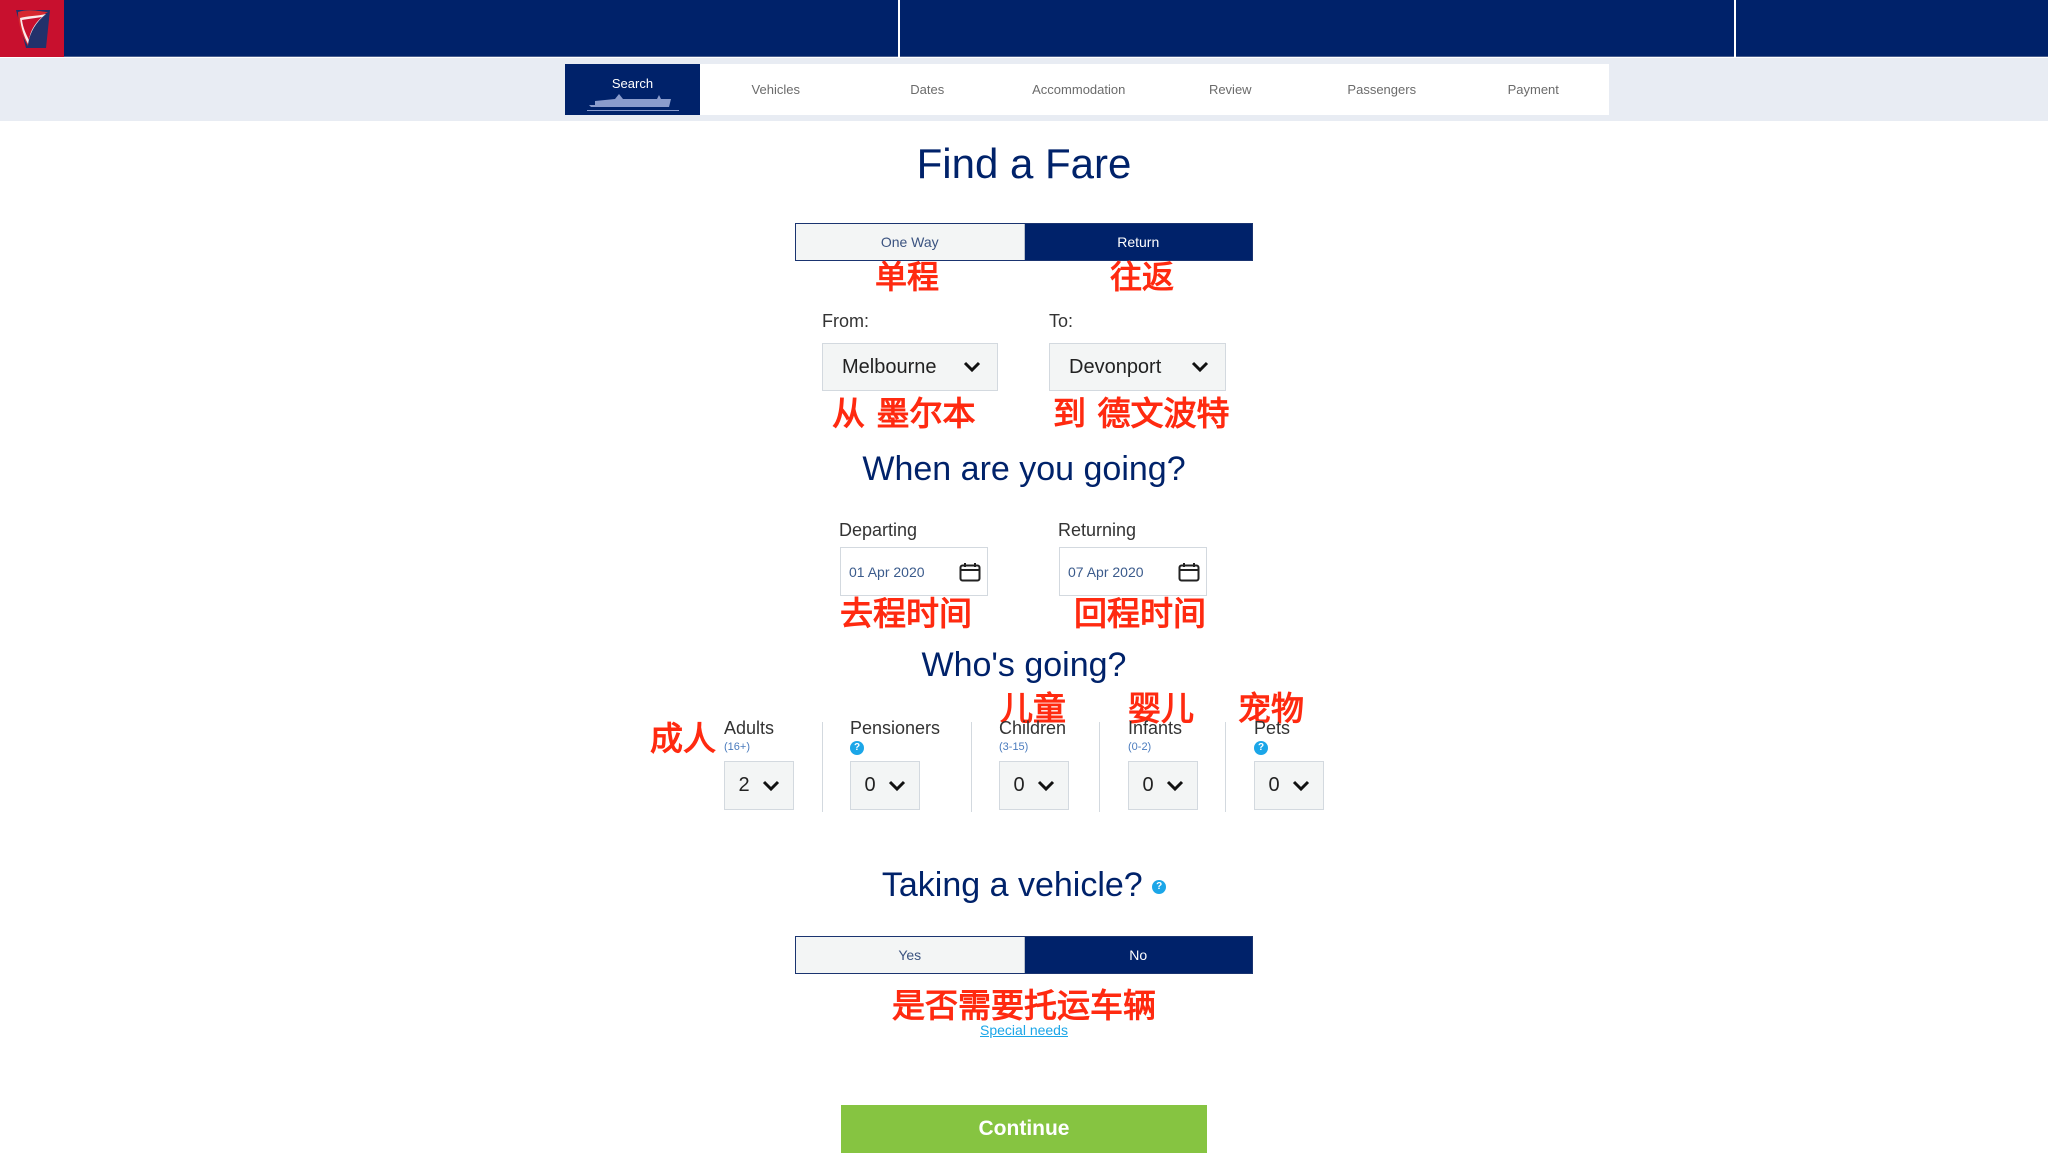  Describe the element at coordinates (889, 366) in the screenshot. I see `from-port-value: Melbourne` at that location.